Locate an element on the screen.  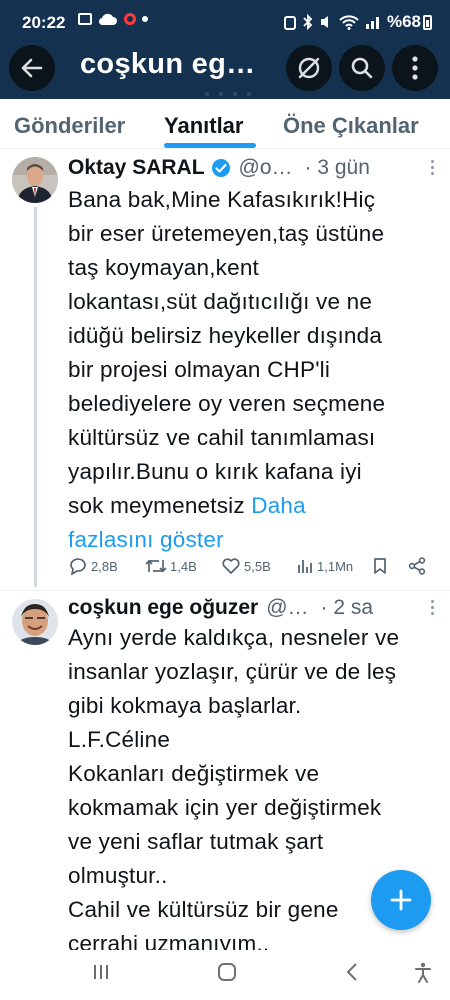
share-icon is located at coordinates (417, 566).